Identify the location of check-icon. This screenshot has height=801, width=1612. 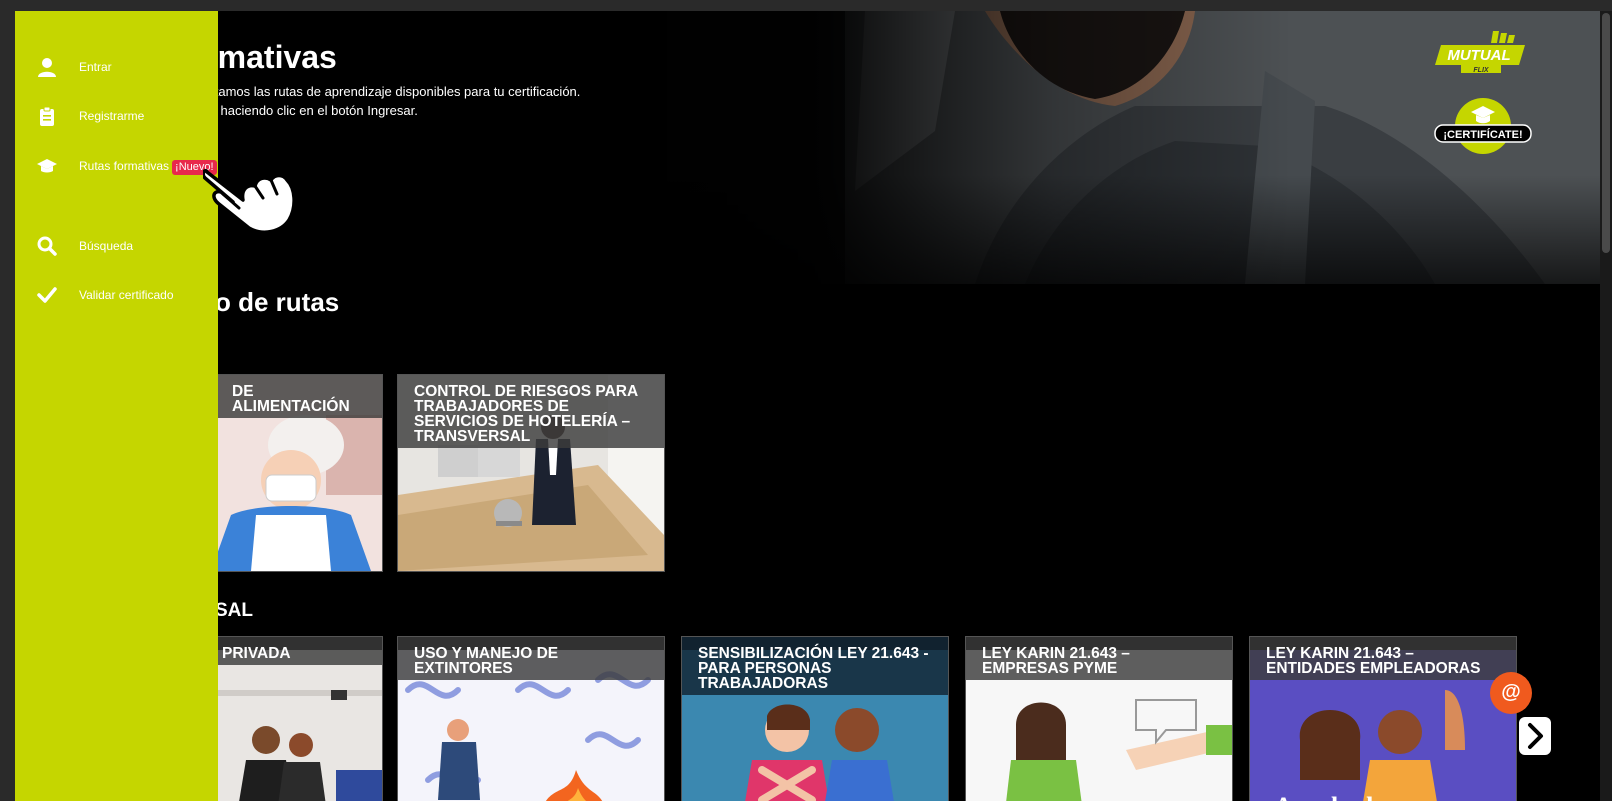
(47, 295).